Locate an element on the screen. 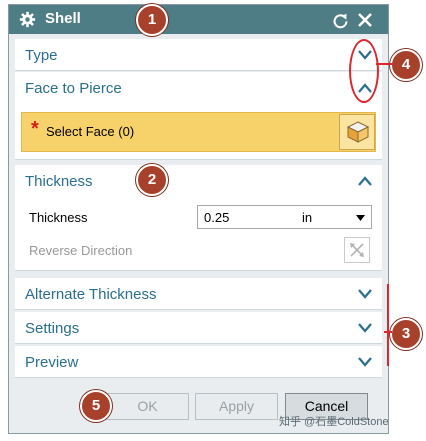 The height and width of the screenshot is (441, 426). chevron-up-icon is located at coordinates (365, 181).